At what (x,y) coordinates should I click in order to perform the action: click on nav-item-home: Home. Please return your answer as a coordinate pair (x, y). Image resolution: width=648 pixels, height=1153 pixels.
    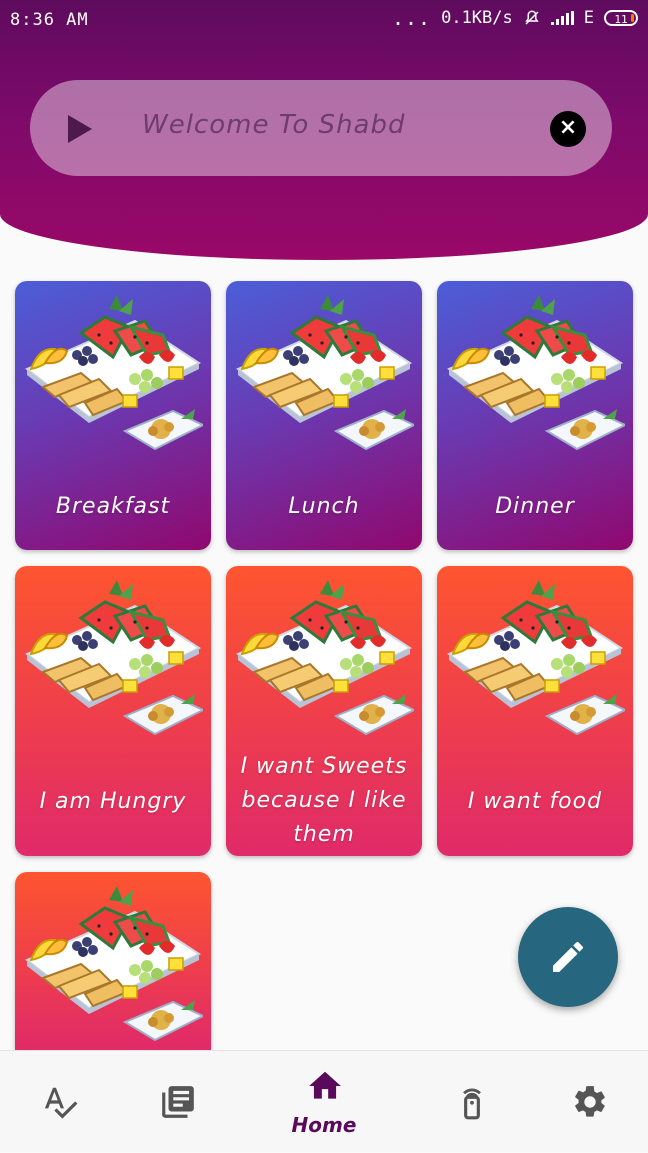
    Looking at the image, I should click on (324, 1102).